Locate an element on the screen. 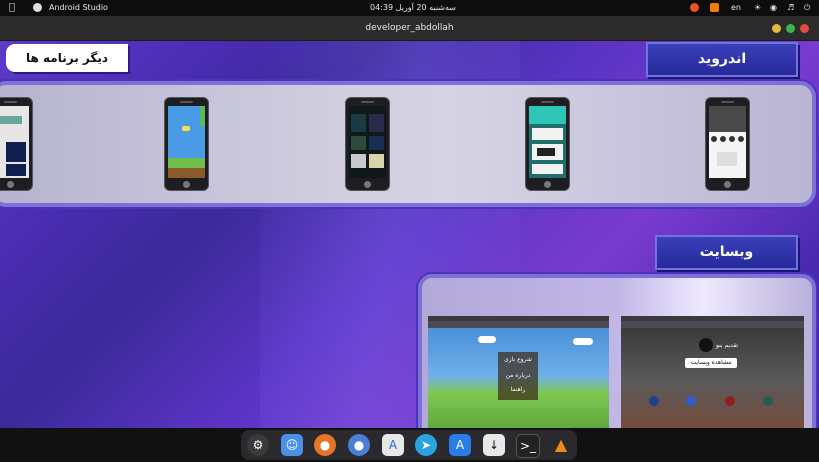 The height and width of the screenshot is (462, 819). window-title: developer_abdollah is located at coordinates (409, 28).